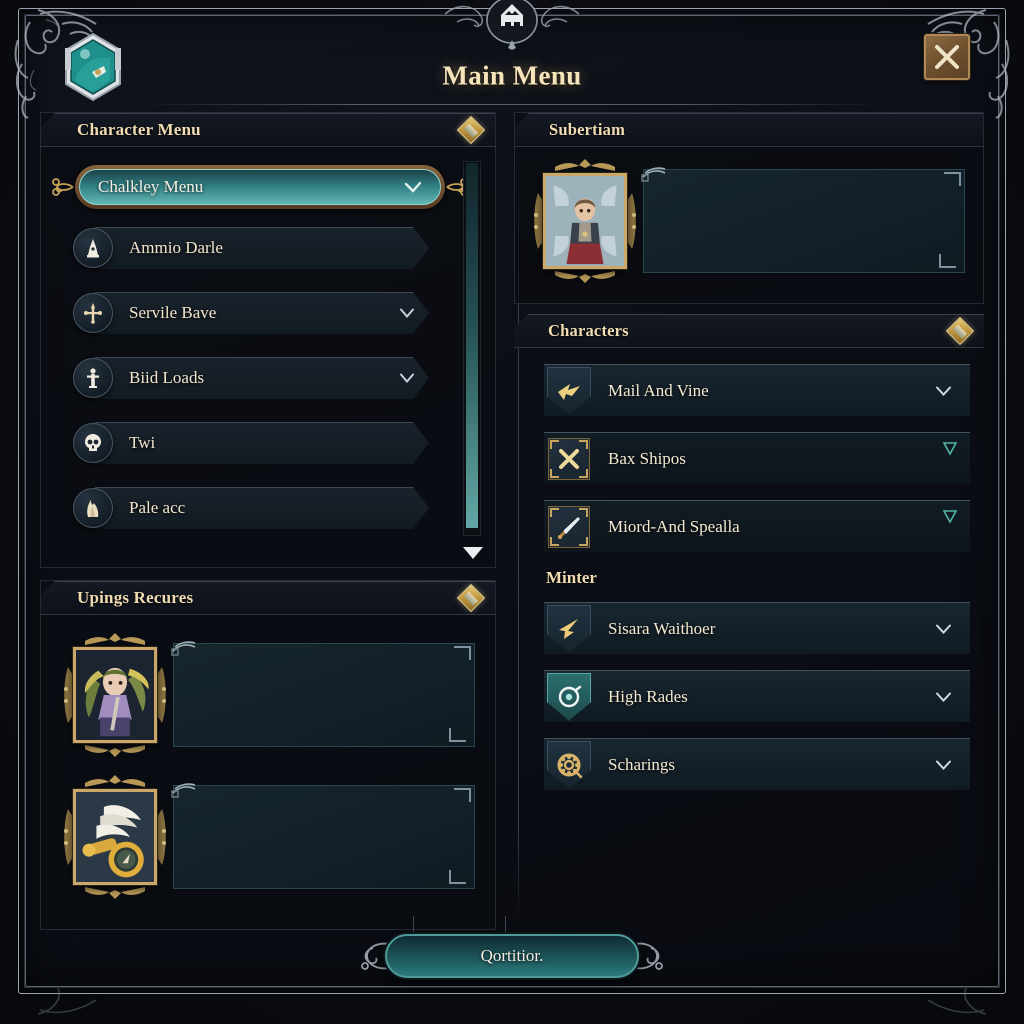 The image size is (1024, 1024). I want to click on list-item-label: Twi, so click(142, 442).